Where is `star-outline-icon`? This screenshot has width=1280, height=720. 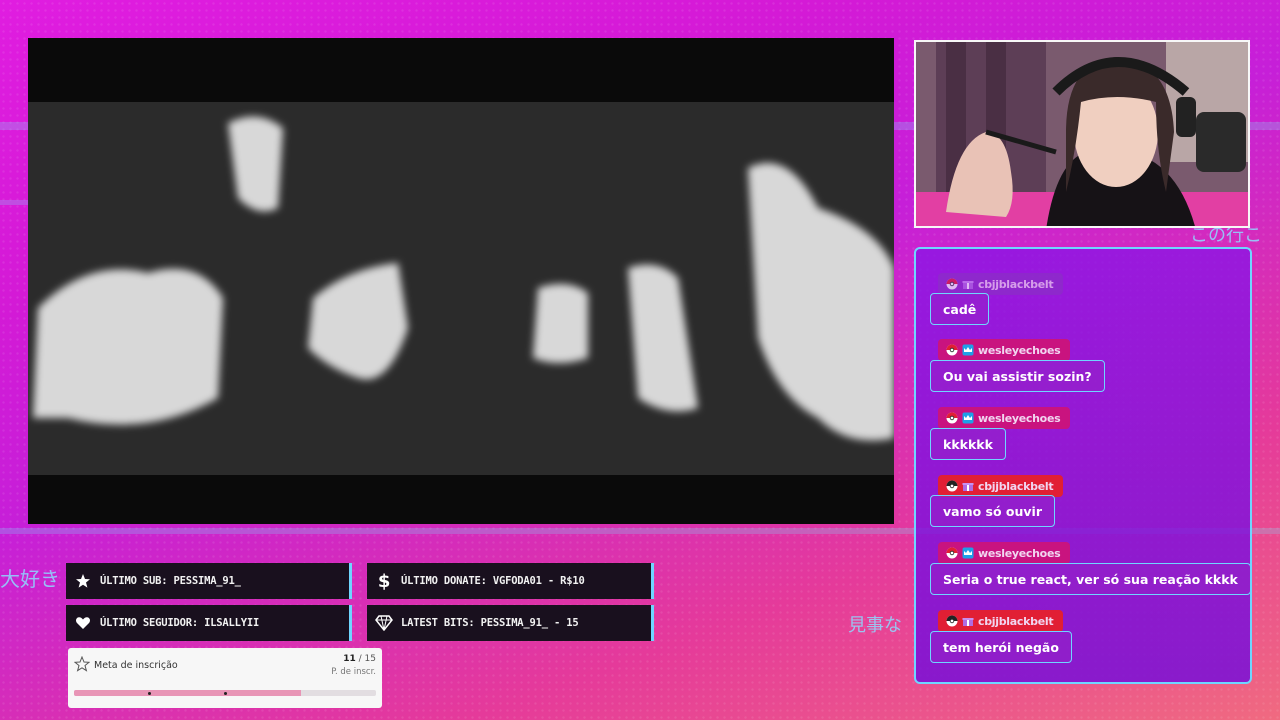
star-outline-icon is located at coordinates (82, 665).